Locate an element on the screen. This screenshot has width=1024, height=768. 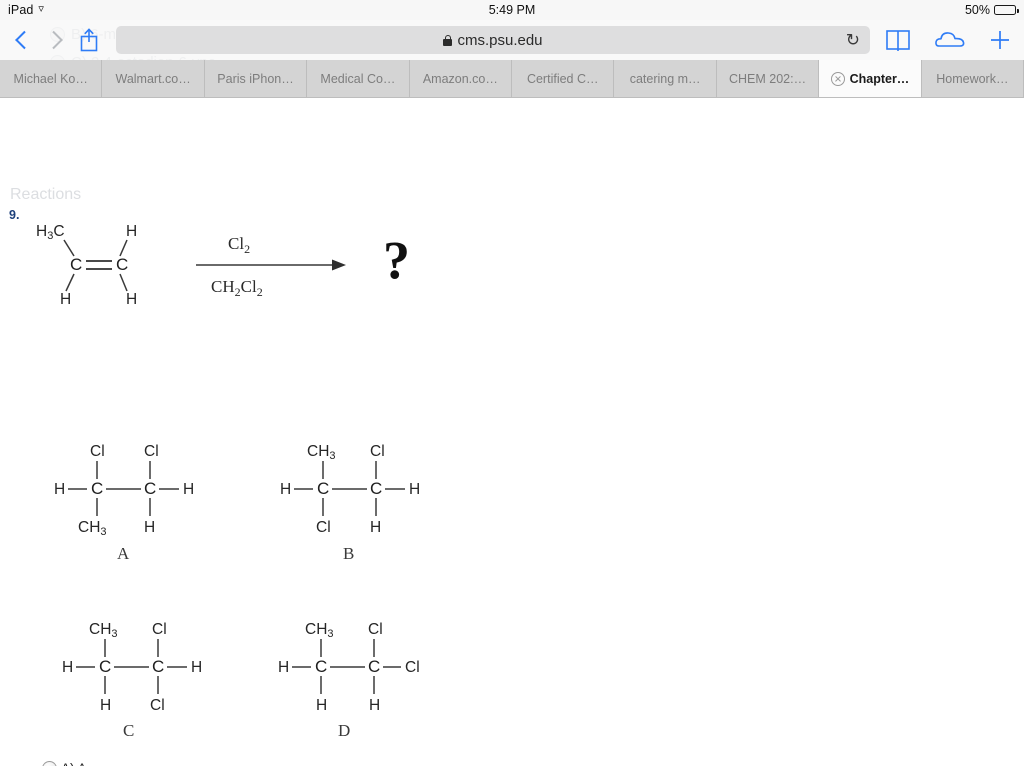
cloud-icon is located at coordinates (950, 40).